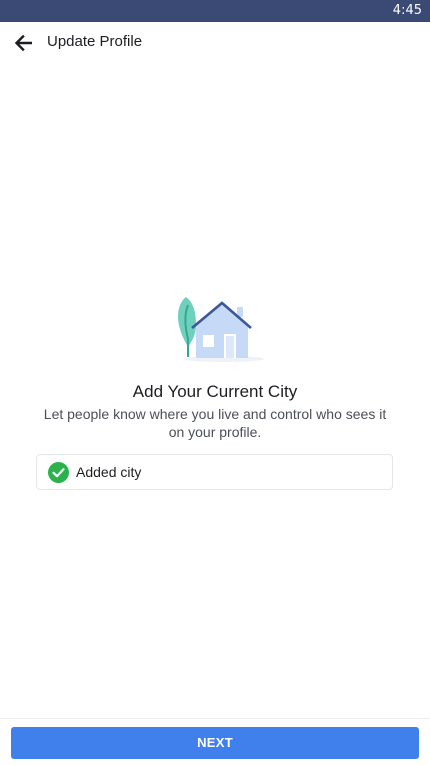 The width and height of the screenshot is (430, 765). I want to click on house-with-tree-illustration, so click(220, 330).